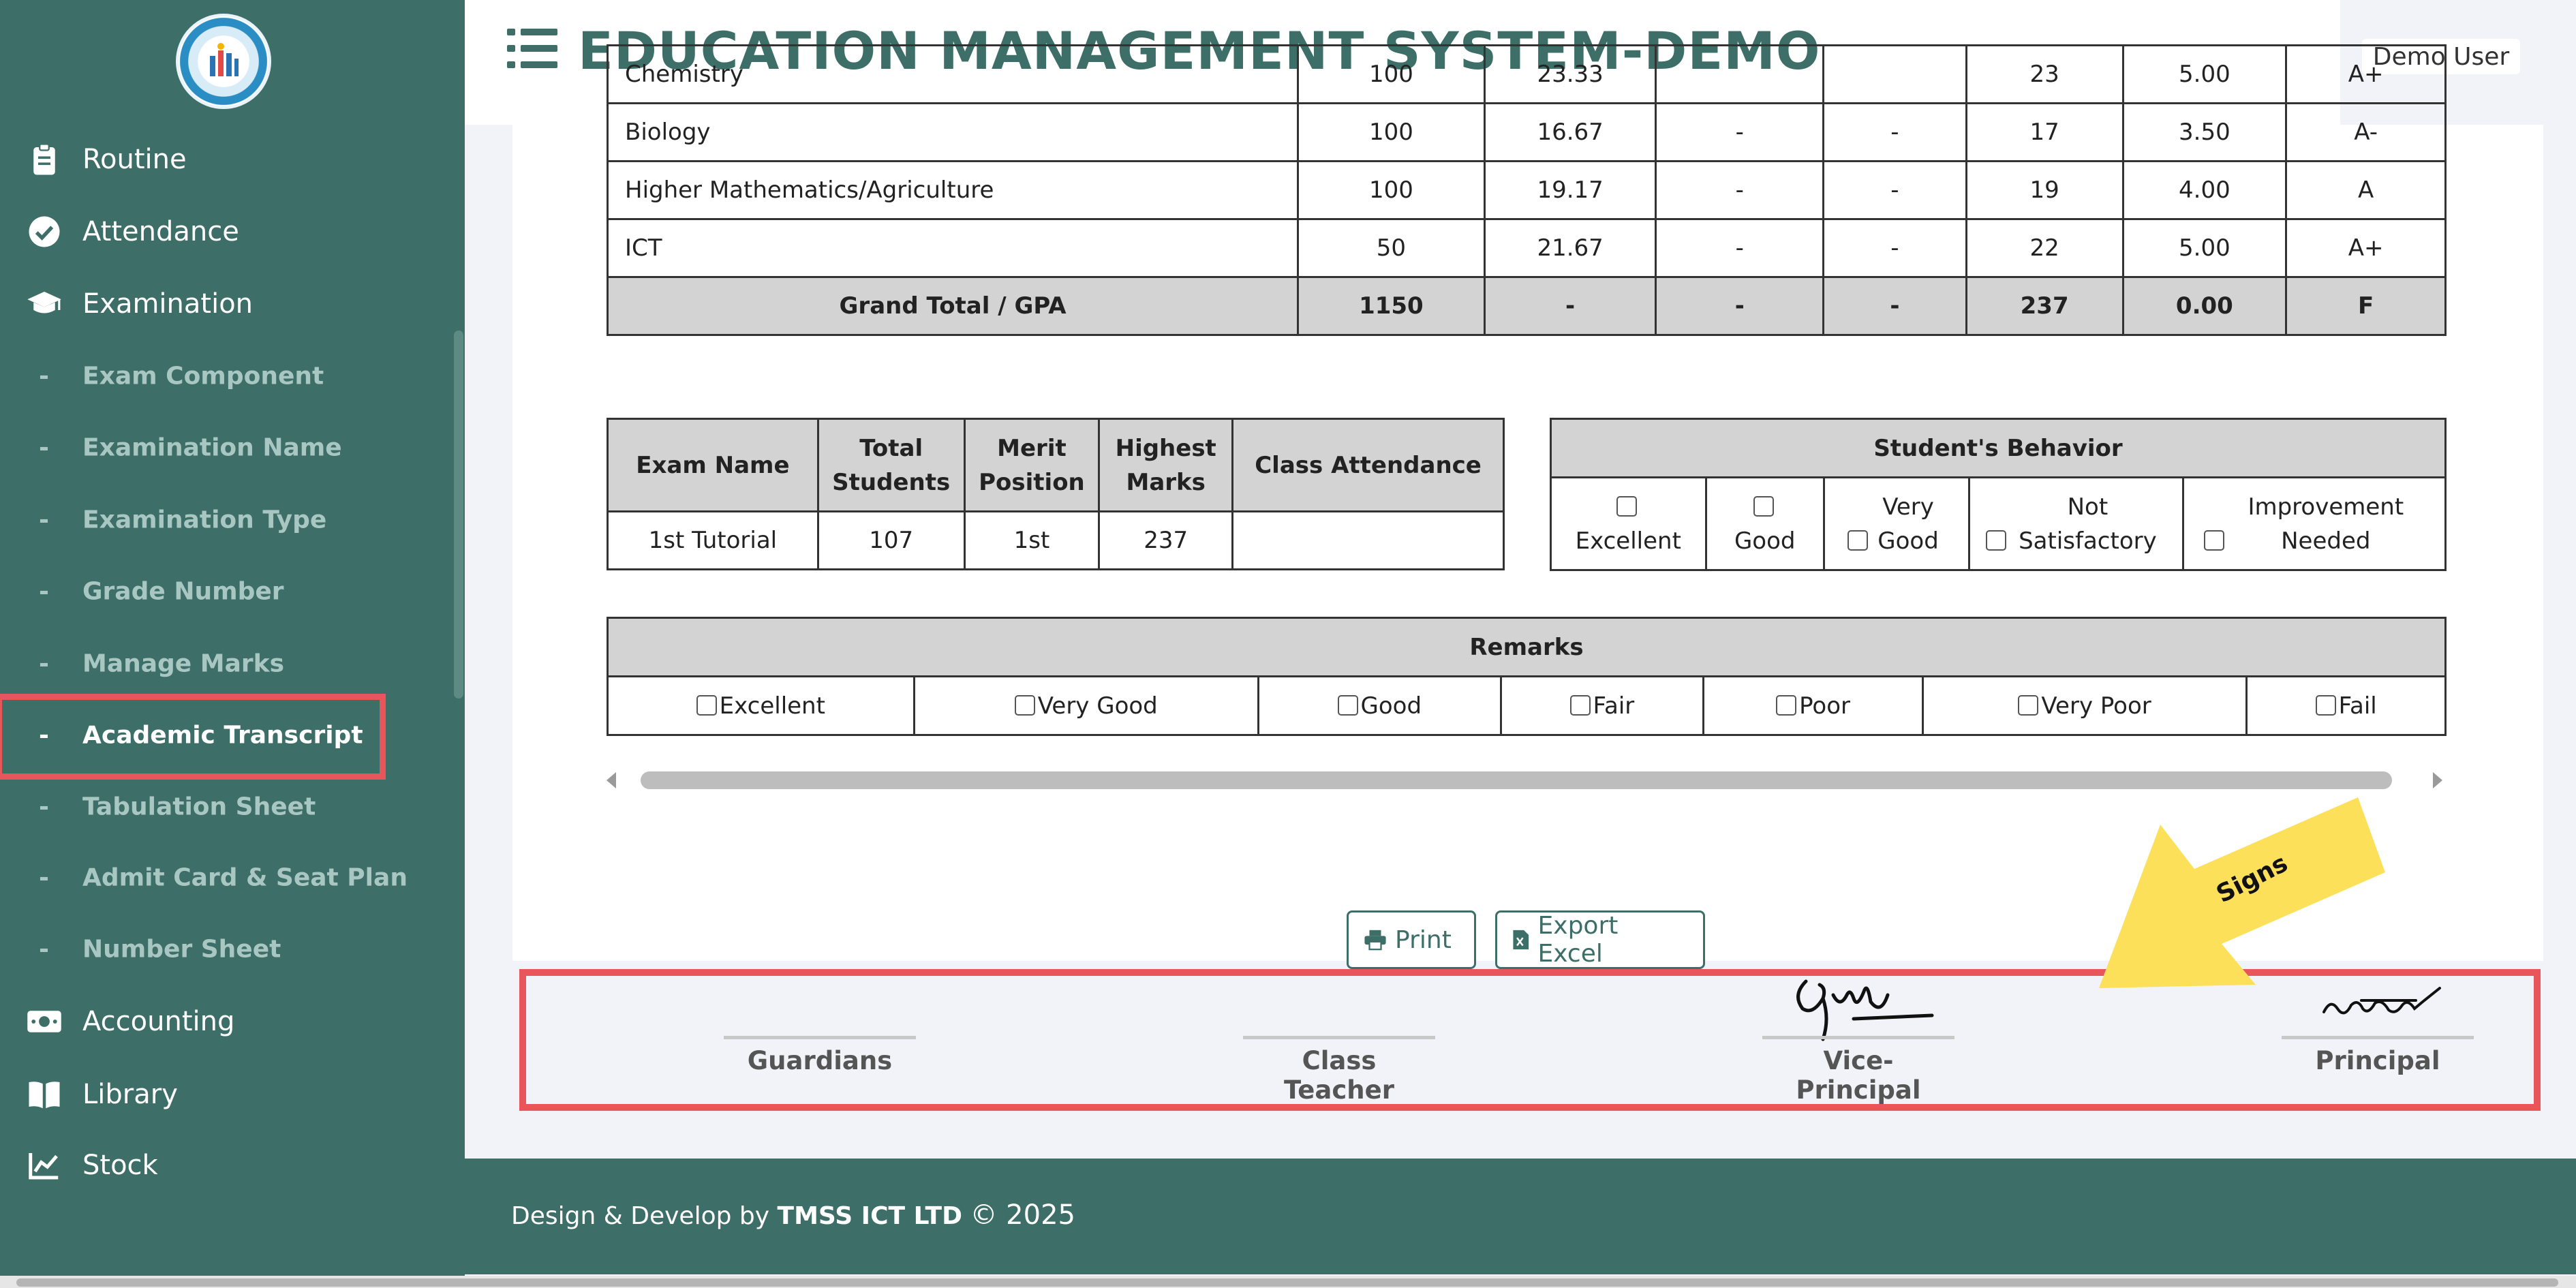 The width and height of the screenshot is (2576, 1288). I want to click on page-scroll-thumb, so click(1287, 1282).